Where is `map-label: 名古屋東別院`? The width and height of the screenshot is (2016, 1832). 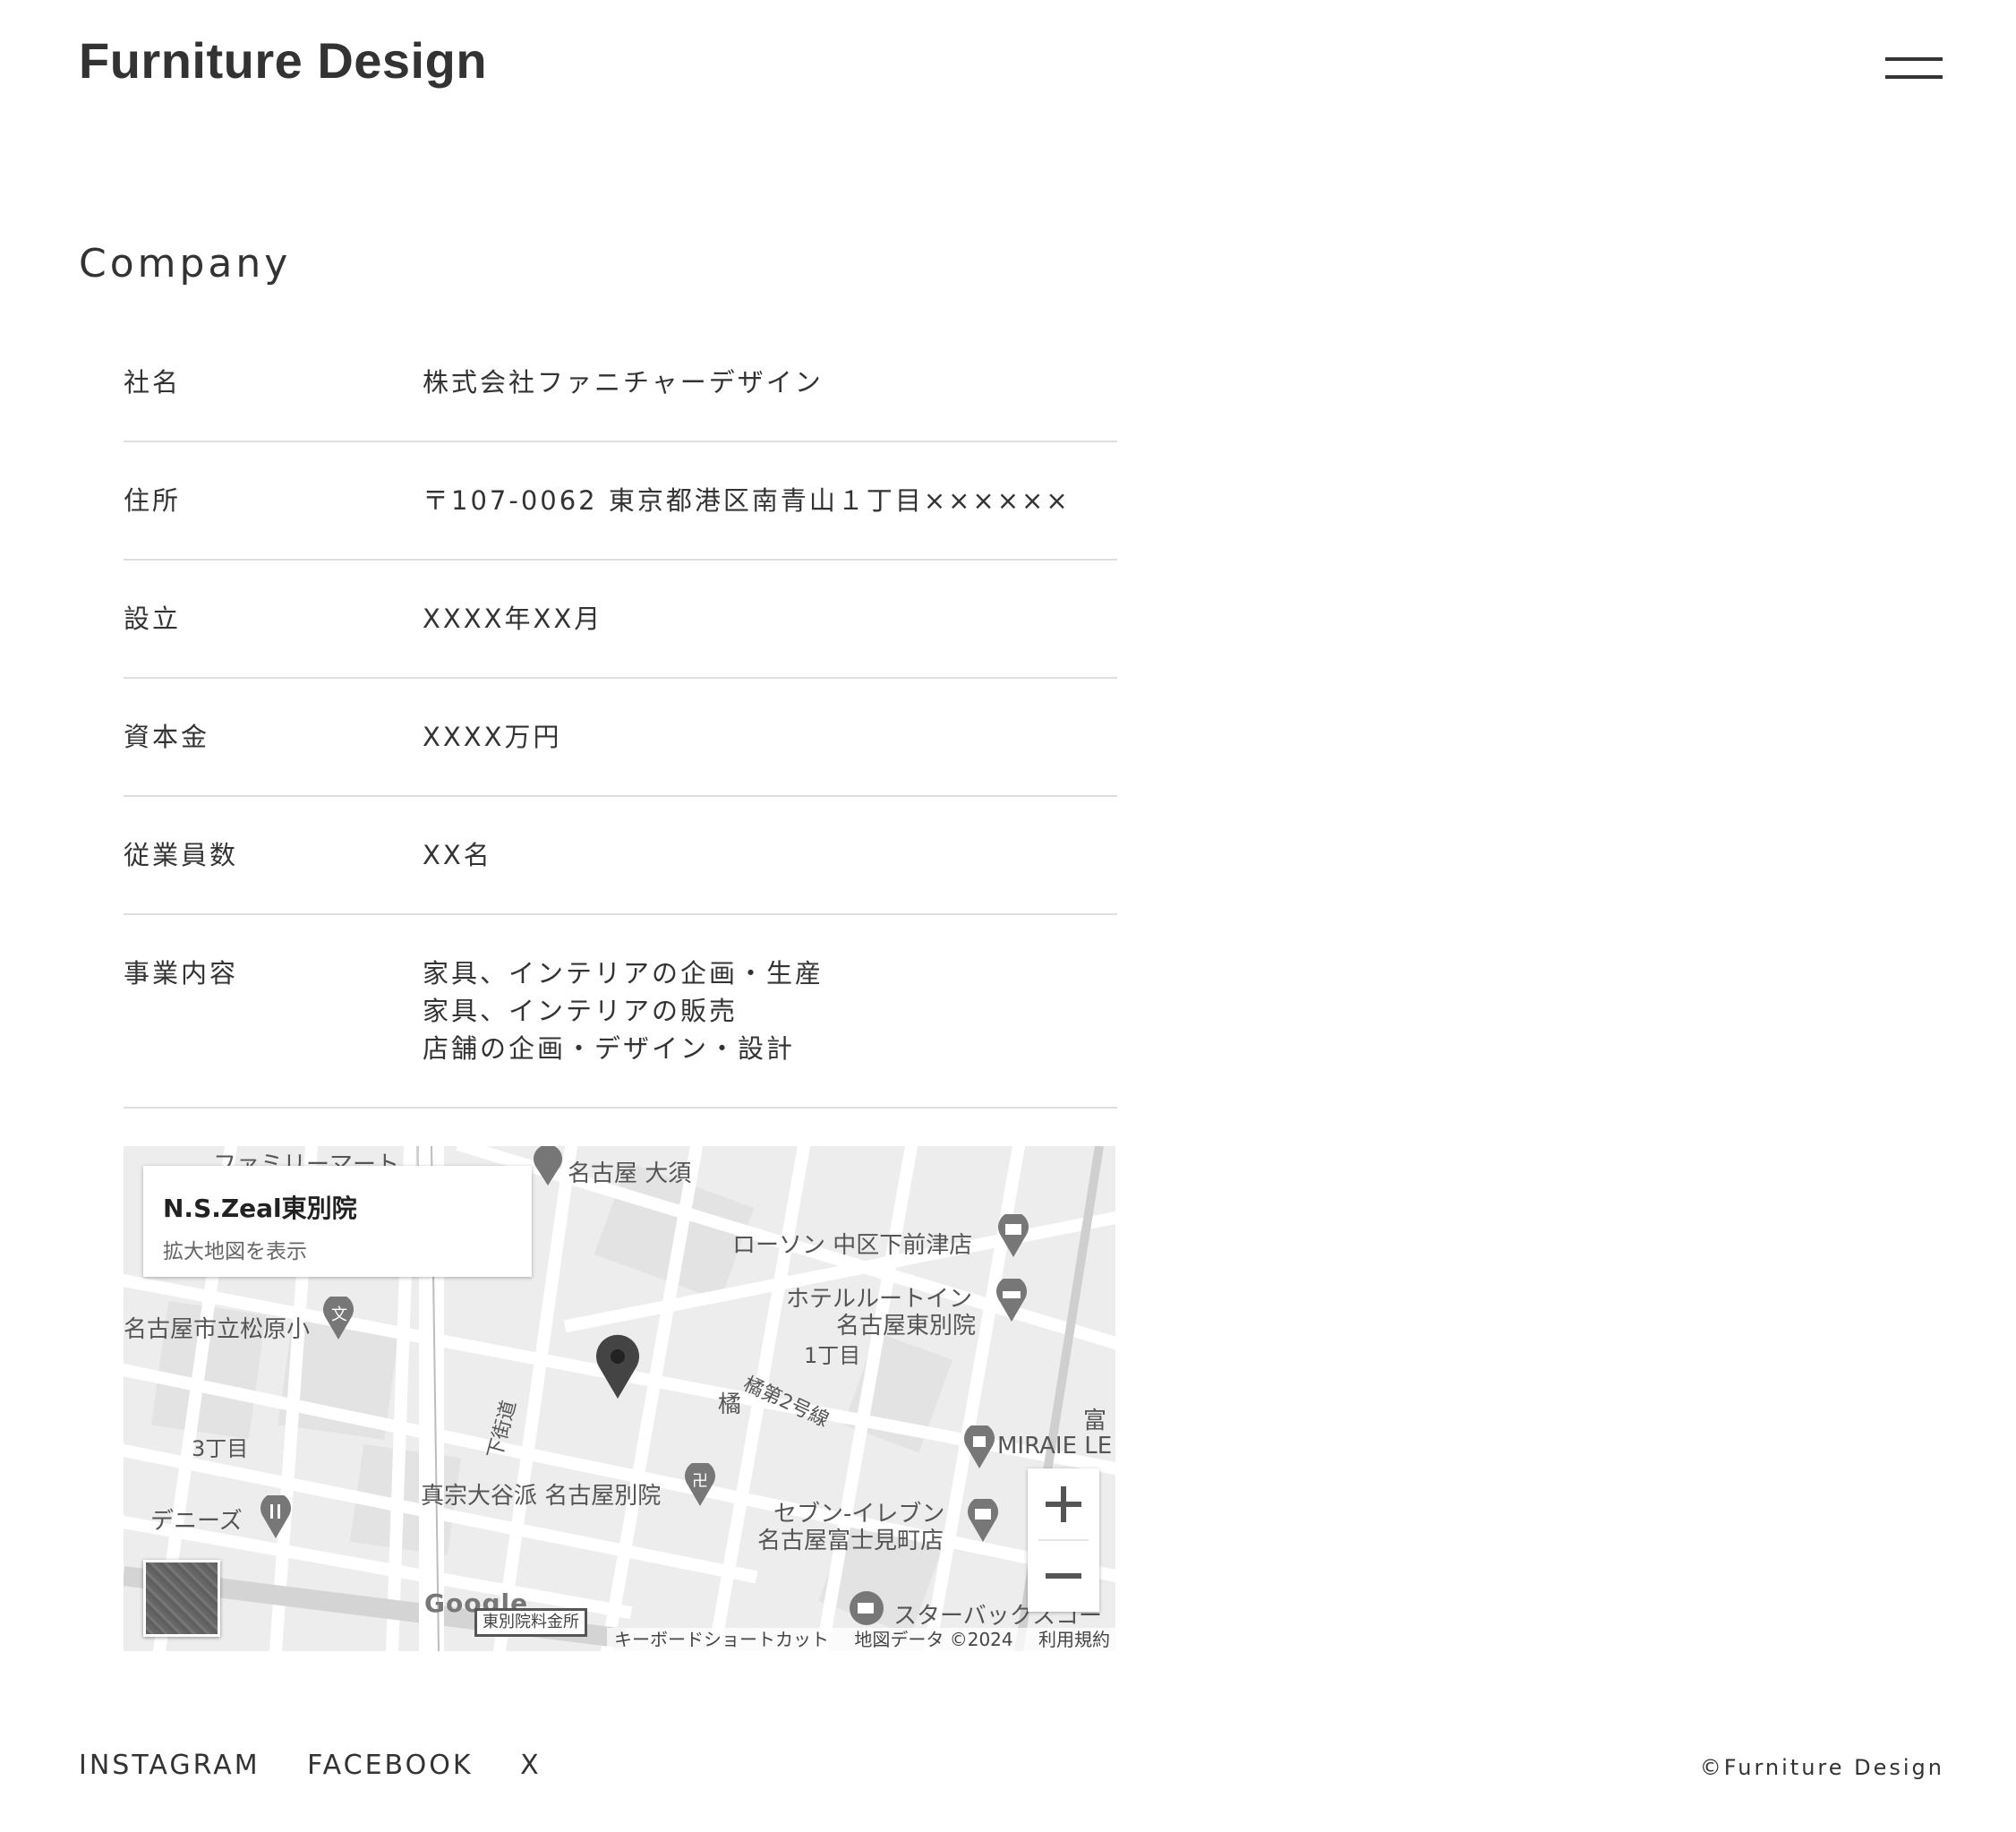
map-label: 名古屋東別院 is located at coordinates (906, 1326).